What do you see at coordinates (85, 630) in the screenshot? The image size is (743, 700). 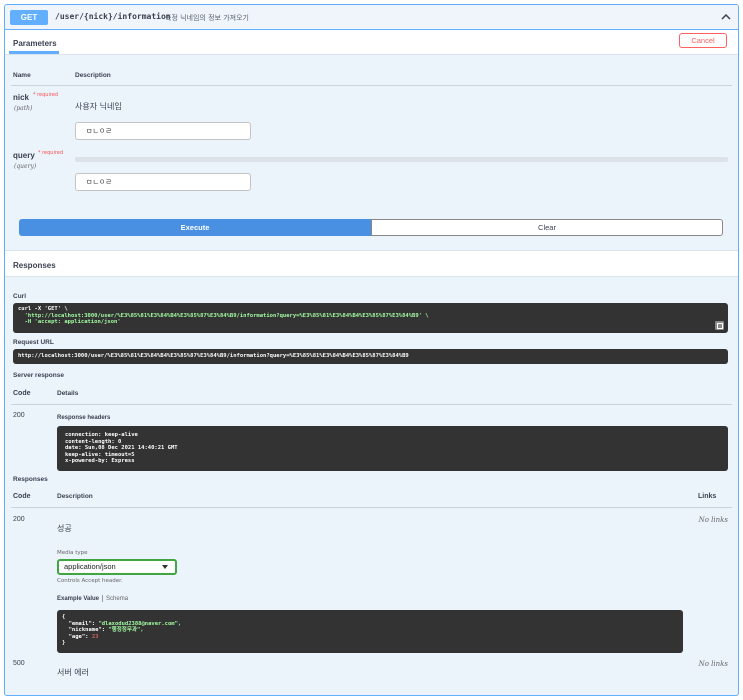 I see `json-nickname-key: "nickname":` at bounding box center [85, 630].